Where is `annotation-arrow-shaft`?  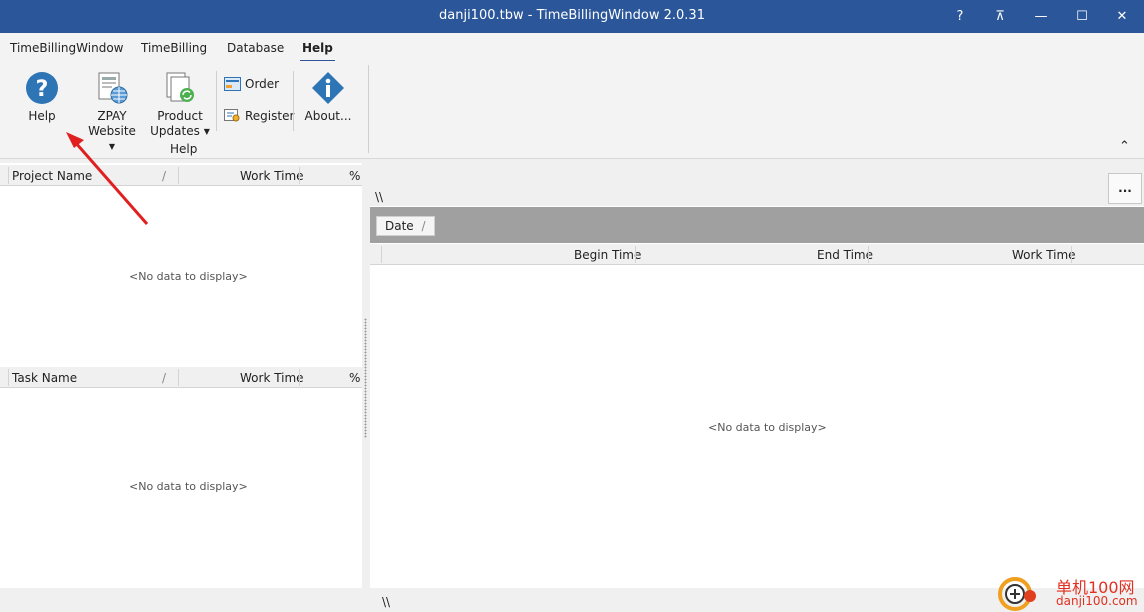
annotation-arrow-shaft is located at coordinates (111, 183).